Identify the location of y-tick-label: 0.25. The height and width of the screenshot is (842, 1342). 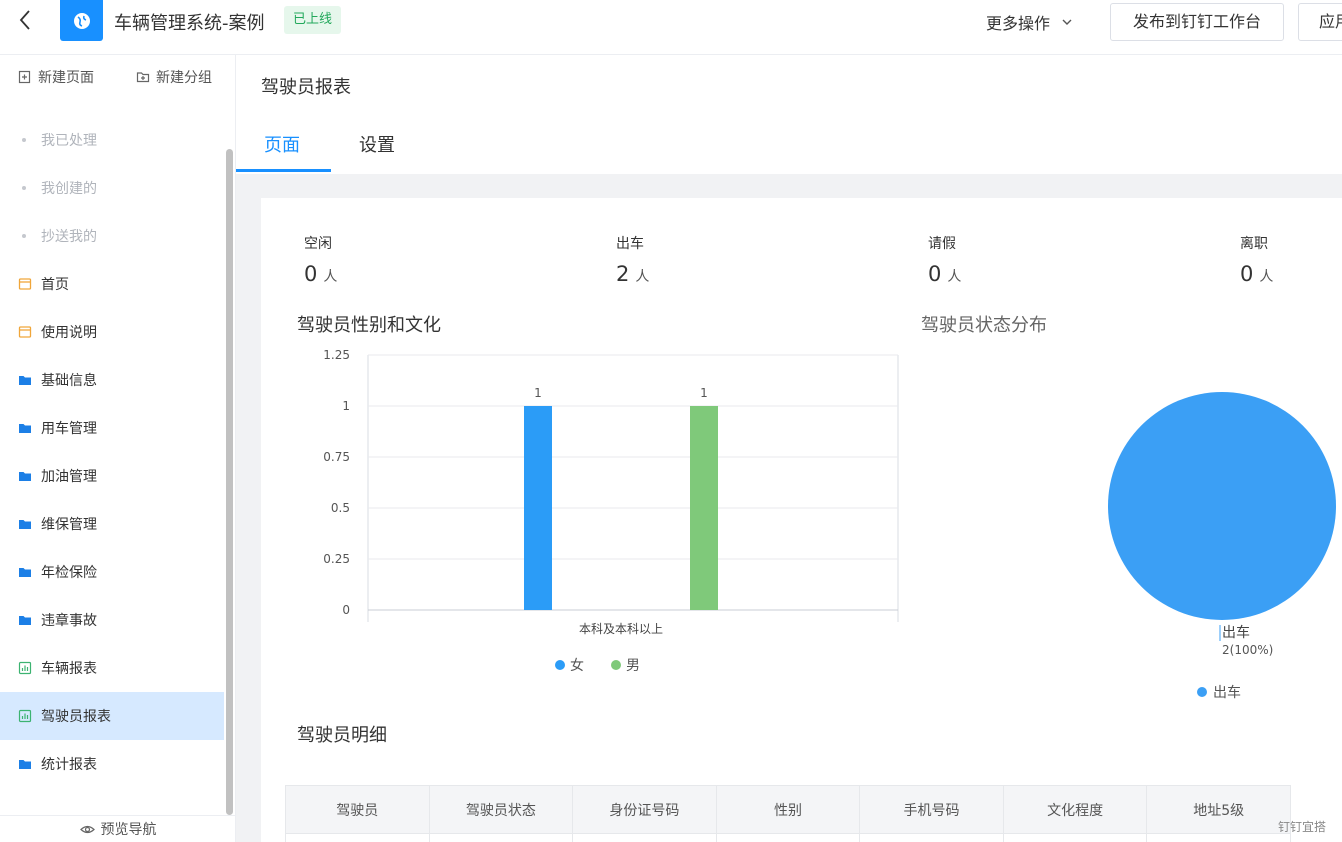
(336, 559).